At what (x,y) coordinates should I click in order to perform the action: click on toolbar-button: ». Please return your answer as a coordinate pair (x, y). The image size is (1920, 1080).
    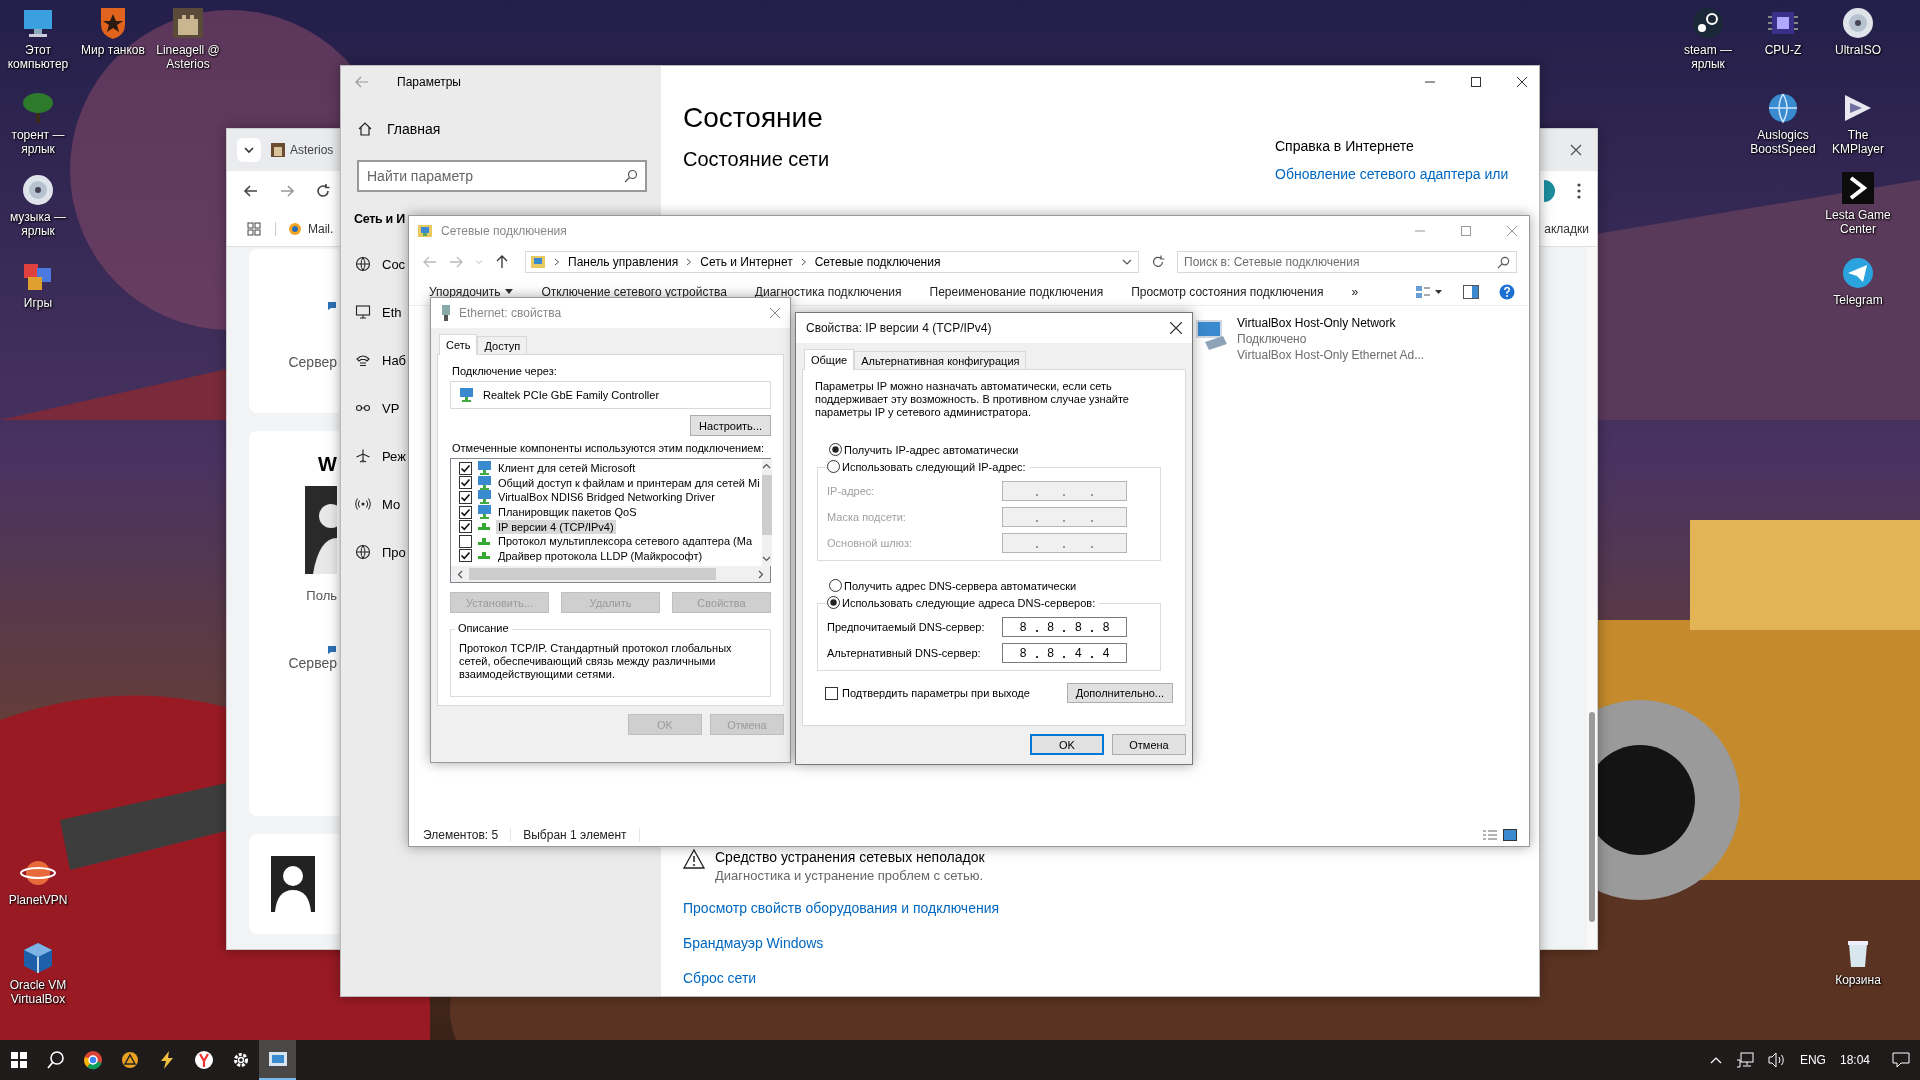
    Looking at the image, I should click on (1355, 291).